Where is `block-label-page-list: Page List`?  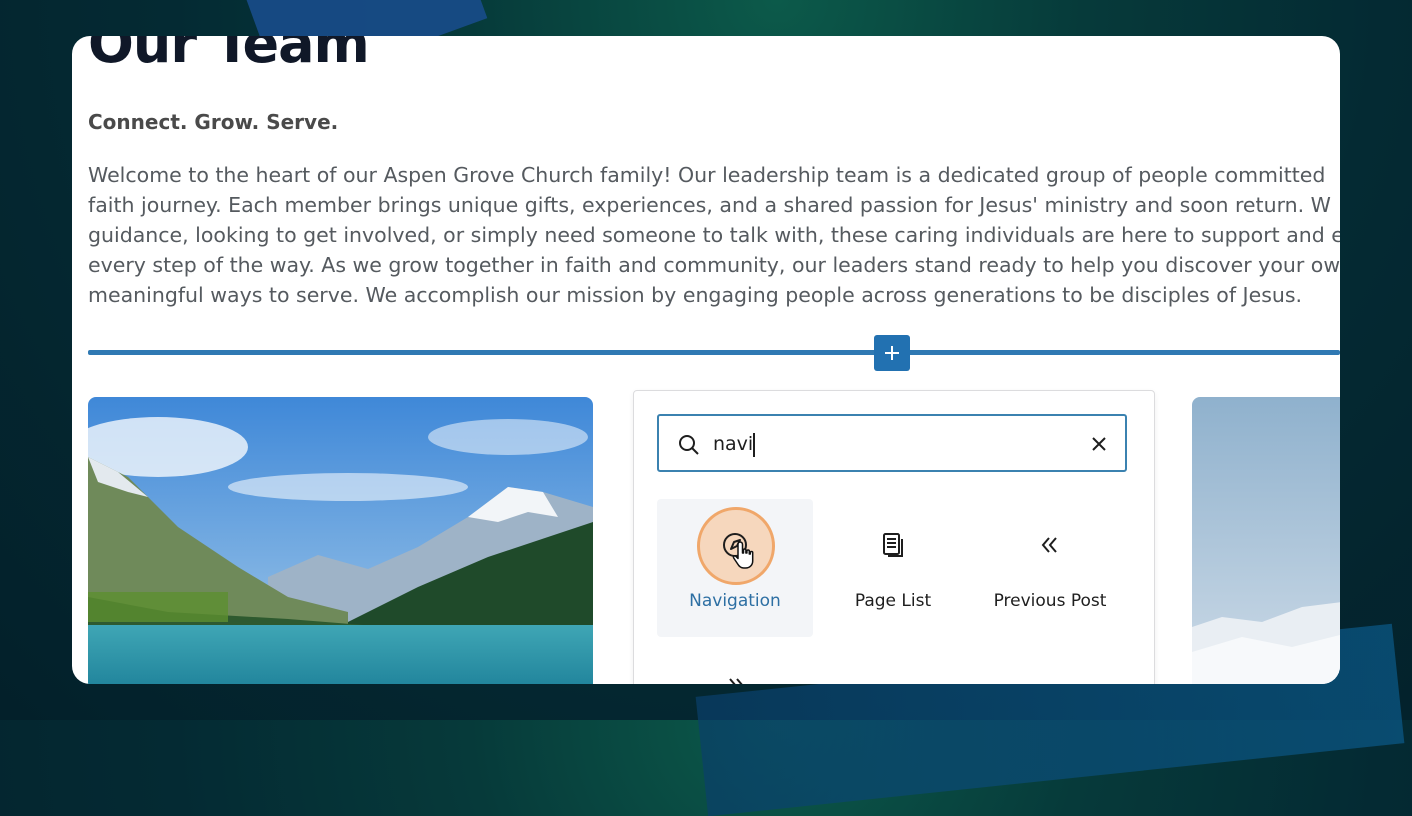 block-label-page-list: Page List is located at coordinates (893, 601).